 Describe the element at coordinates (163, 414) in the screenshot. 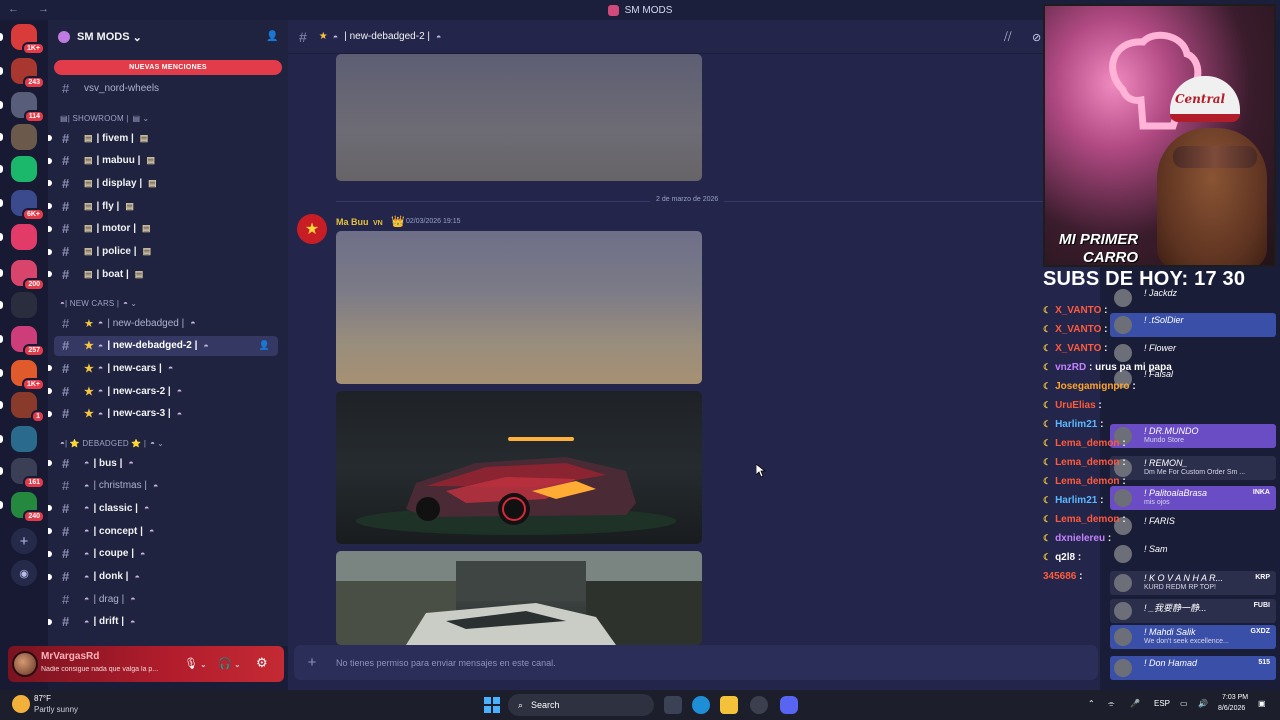

I see `channel-item: # ★ ◓ | new-cars-3 | ◓` at that location.